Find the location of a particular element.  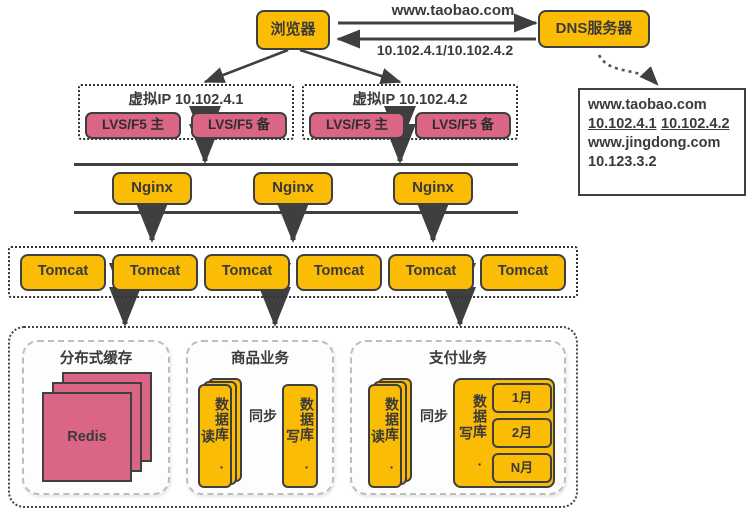

nginx-node-1: Nginx is located at coordinates (152, 188).